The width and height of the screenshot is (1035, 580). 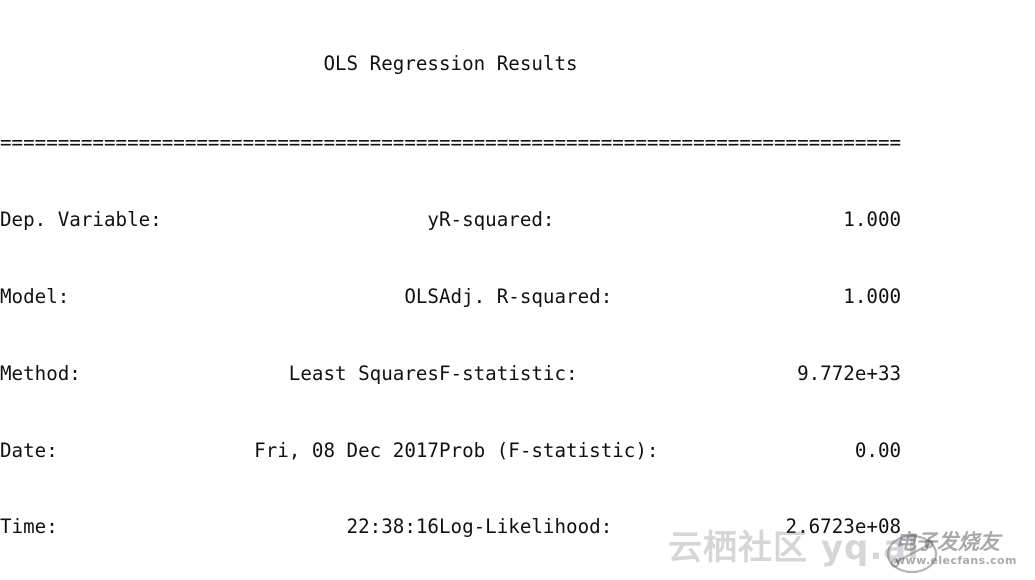 I want to click on header-row: Model: OLSAdj. R-squared: 1.000, so click(x=451, y=296).